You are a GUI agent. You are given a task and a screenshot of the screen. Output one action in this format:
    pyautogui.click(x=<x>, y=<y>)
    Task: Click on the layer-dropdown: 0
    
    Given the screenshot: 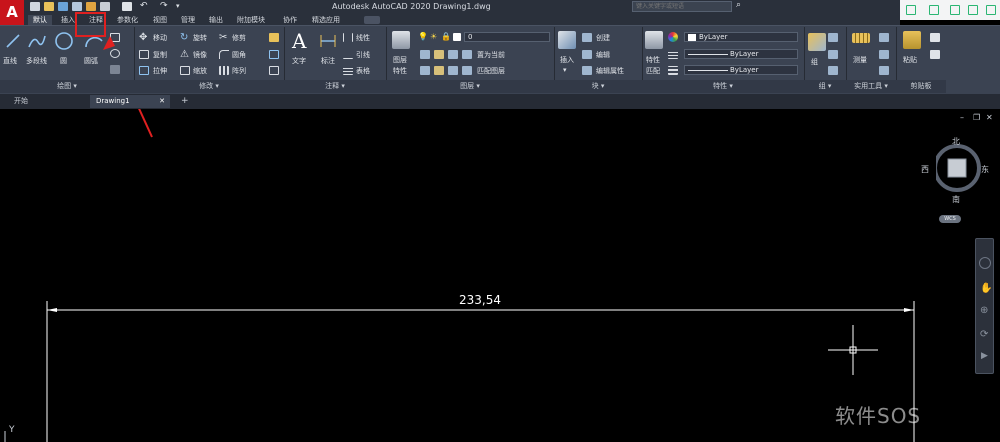 What is the action you would take?
    pyautogui.click(x=507, y=37)
    